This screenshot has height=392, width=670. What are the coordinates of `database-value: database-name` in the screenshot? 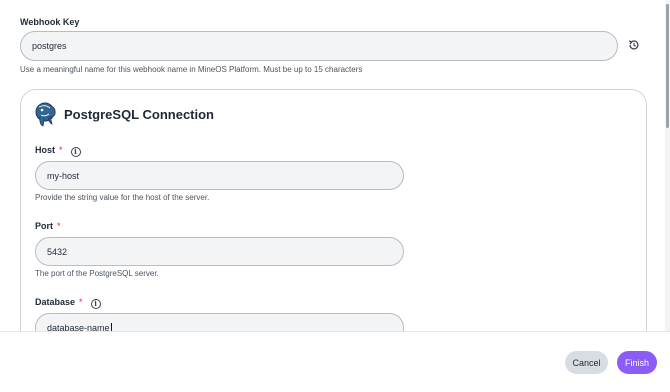 It's located at (78, 327).